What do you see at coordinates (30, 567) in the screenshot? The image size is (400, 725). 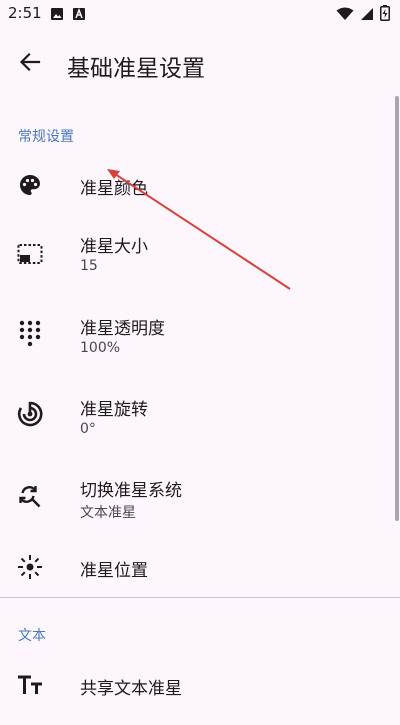 I see `center-focus-icon` at bounding box center [30, 567].